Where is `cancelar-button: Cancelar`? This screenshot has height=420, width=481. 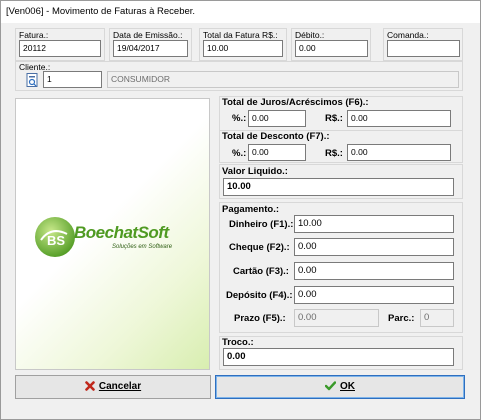
cancelar-button: Cancelar is located at coordinates (113, 387).